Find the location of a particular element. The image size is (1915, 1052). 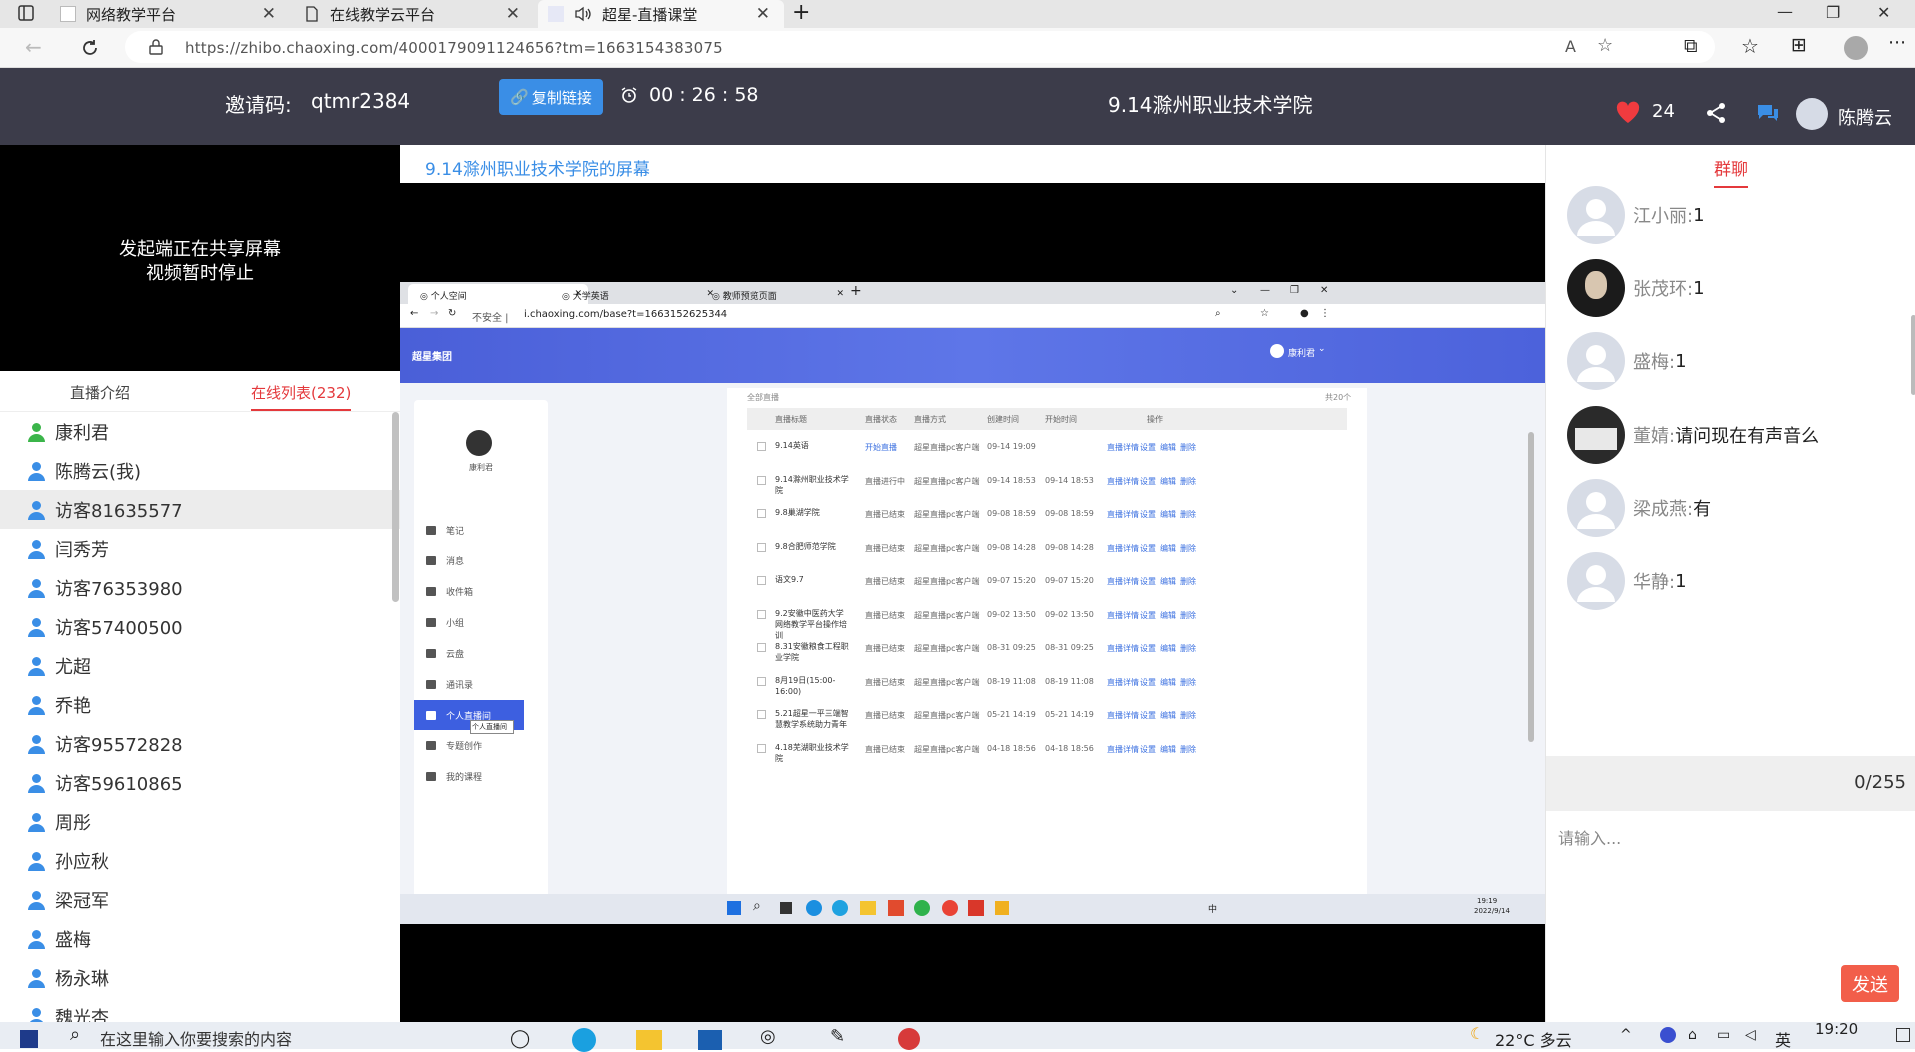

tab-live-classroom: 超星-直播课堂 ✕ is located at coordinates (661, 14).